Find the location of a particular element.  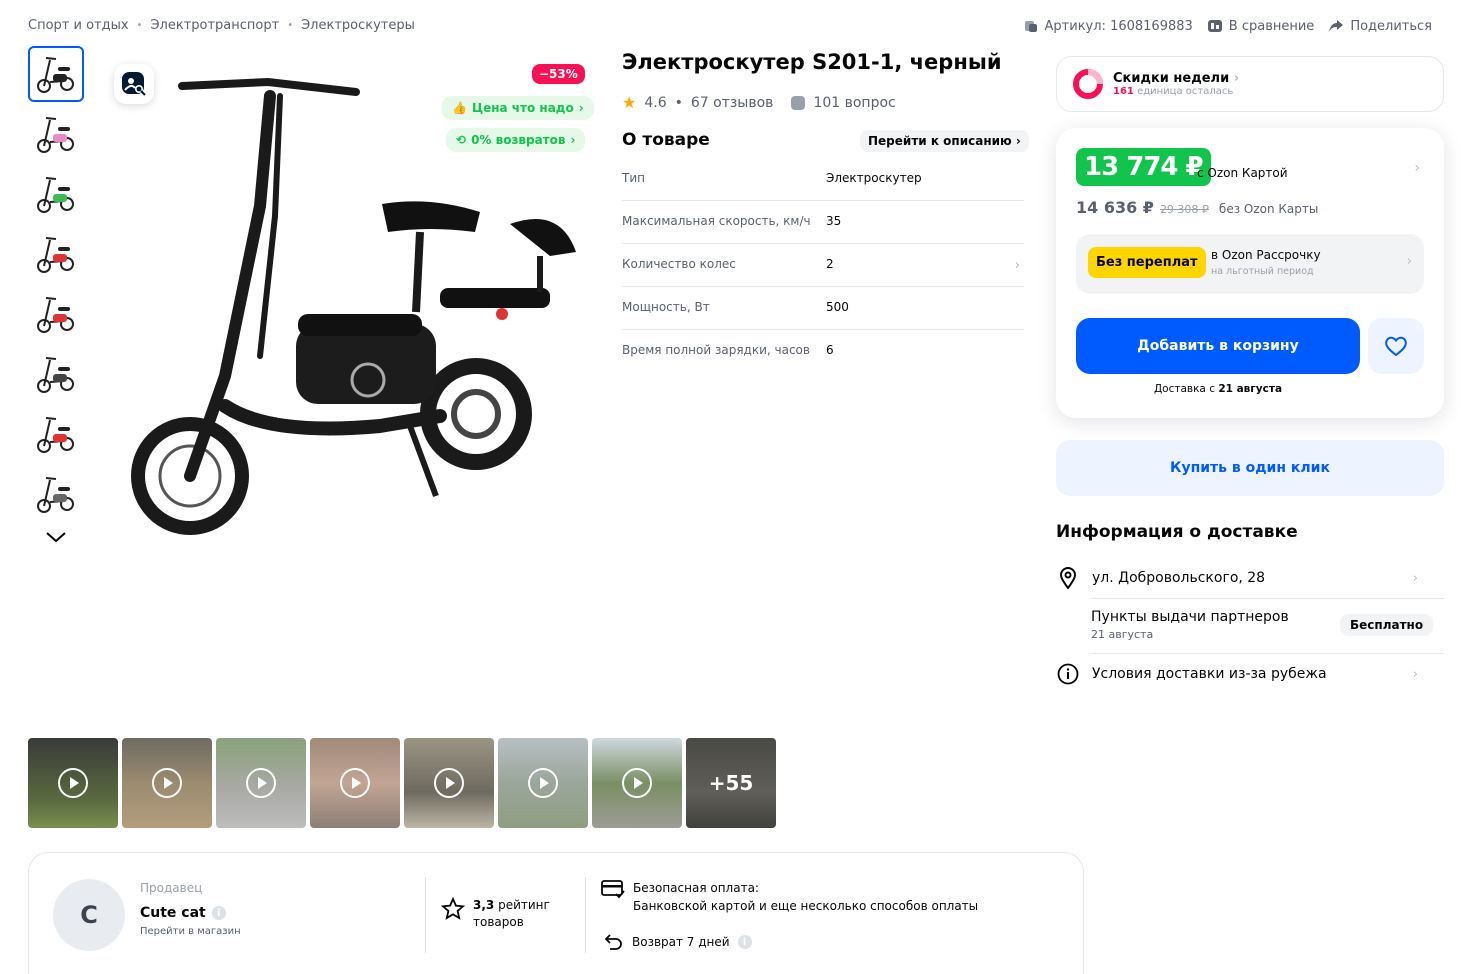

breadcrumb-item: Спорт и отдых is located at coordinates (78, 25).